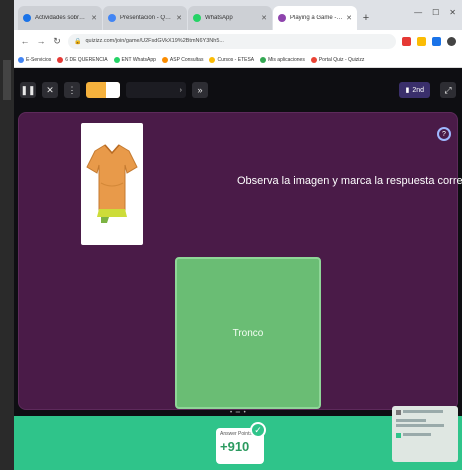 The height and width of the screenshot is (470, 462). What do you see at coordinates (34, 59) in the screenshot?
I see `bookmark-item: E-Servicios` at bounding box center [34, 59].